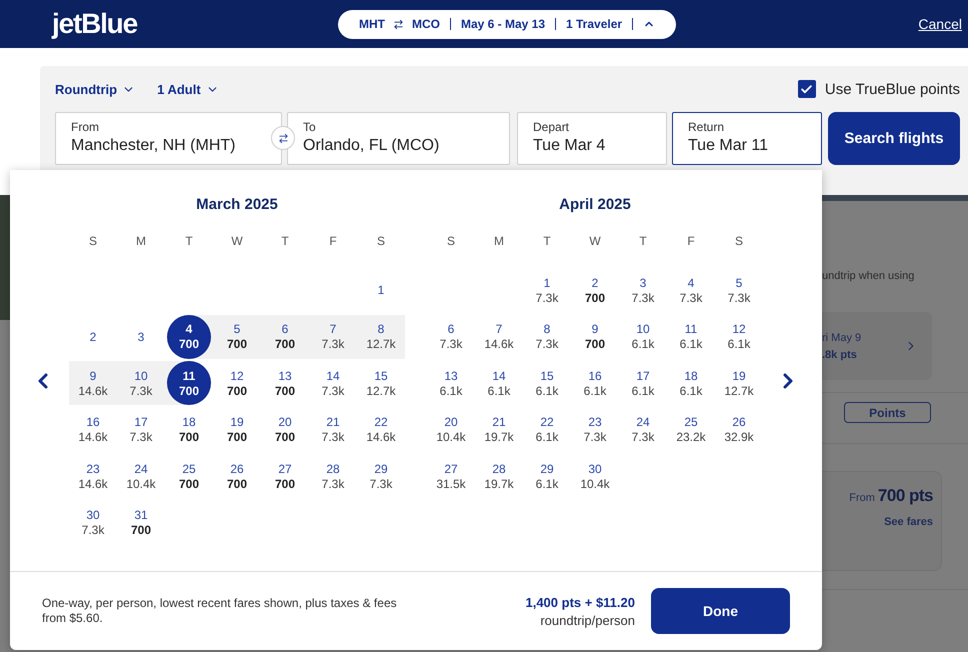  I want to click on input-field: To Orlando, FL (MCO), so click(398, 138).